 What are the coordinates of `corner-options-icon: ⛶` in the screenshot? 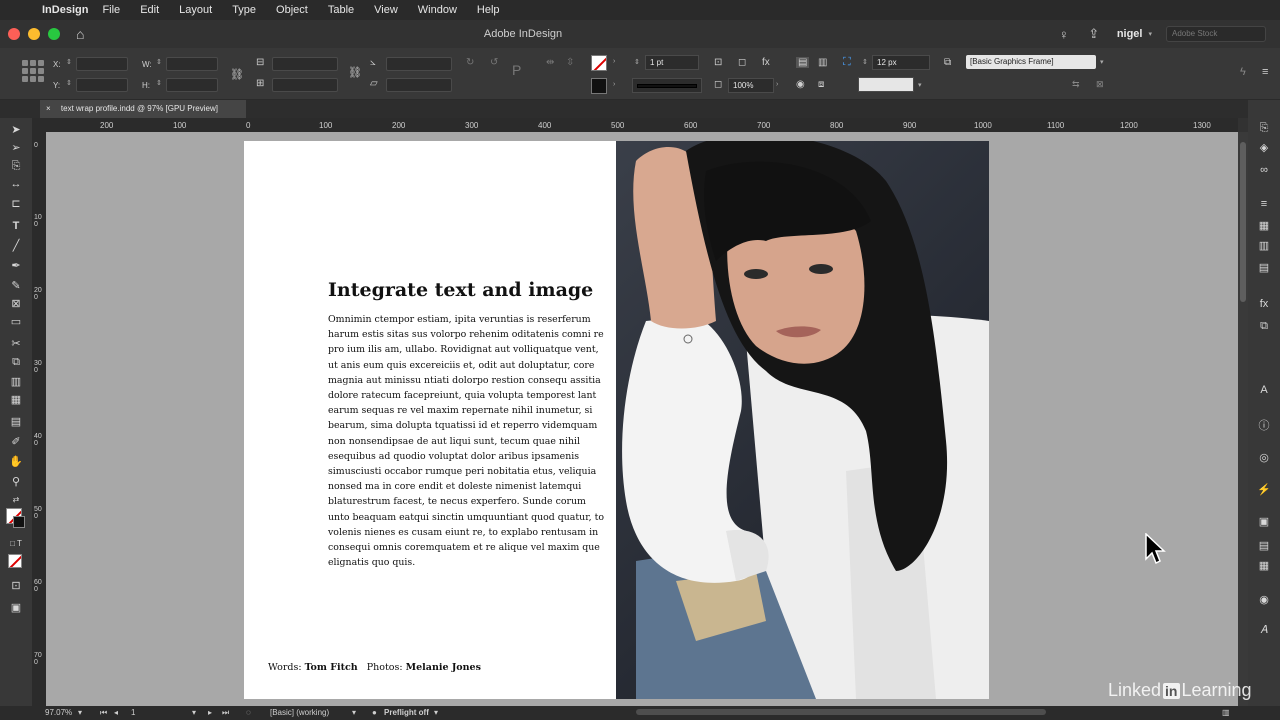 It's located at (847, 62).